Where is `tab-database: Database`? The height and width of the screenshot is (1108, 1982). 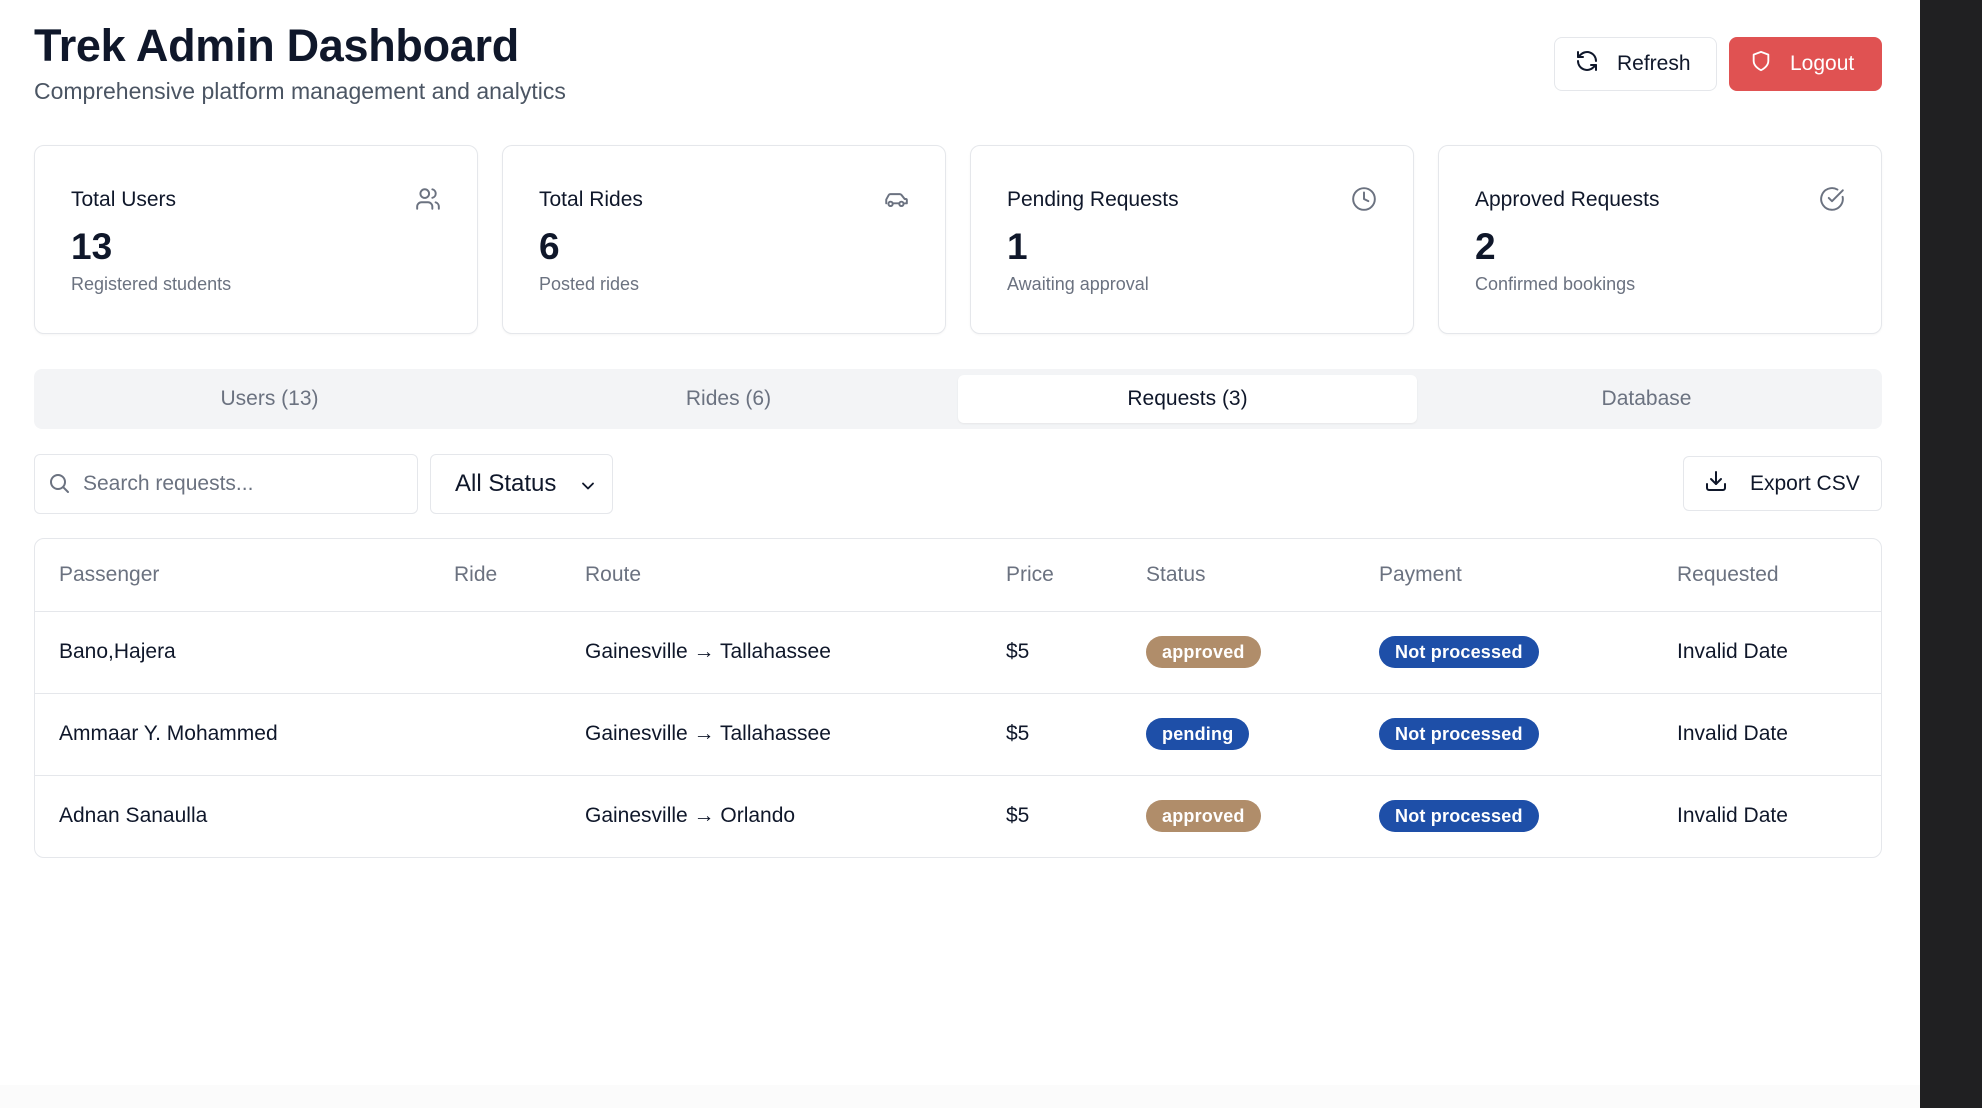
tab-database: Database is located at coordinates (1646, 399).